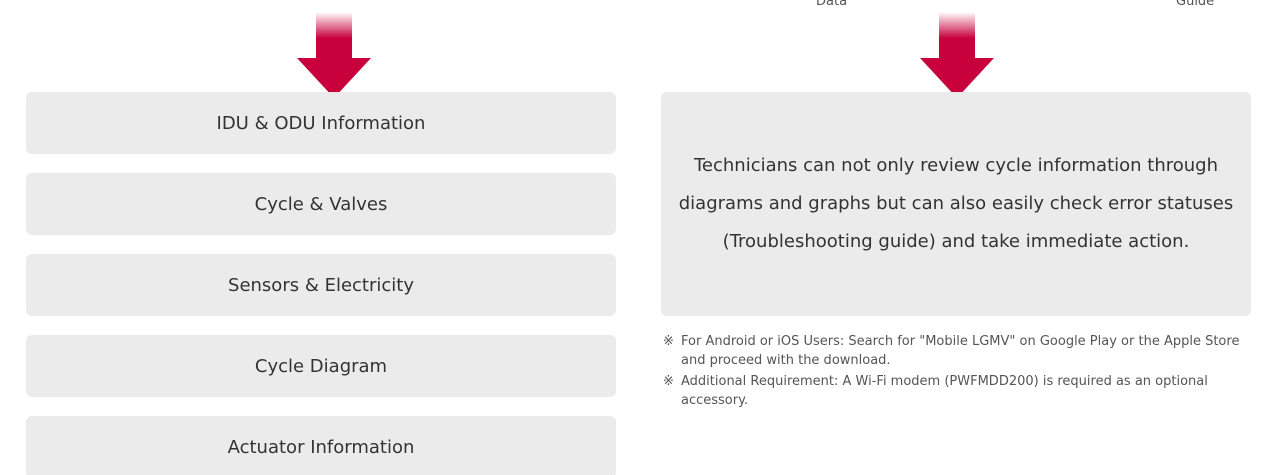 This screenshot has width=1266, height=475. I want to click on feature-label: Cycle & Valves, so click(321, 204).